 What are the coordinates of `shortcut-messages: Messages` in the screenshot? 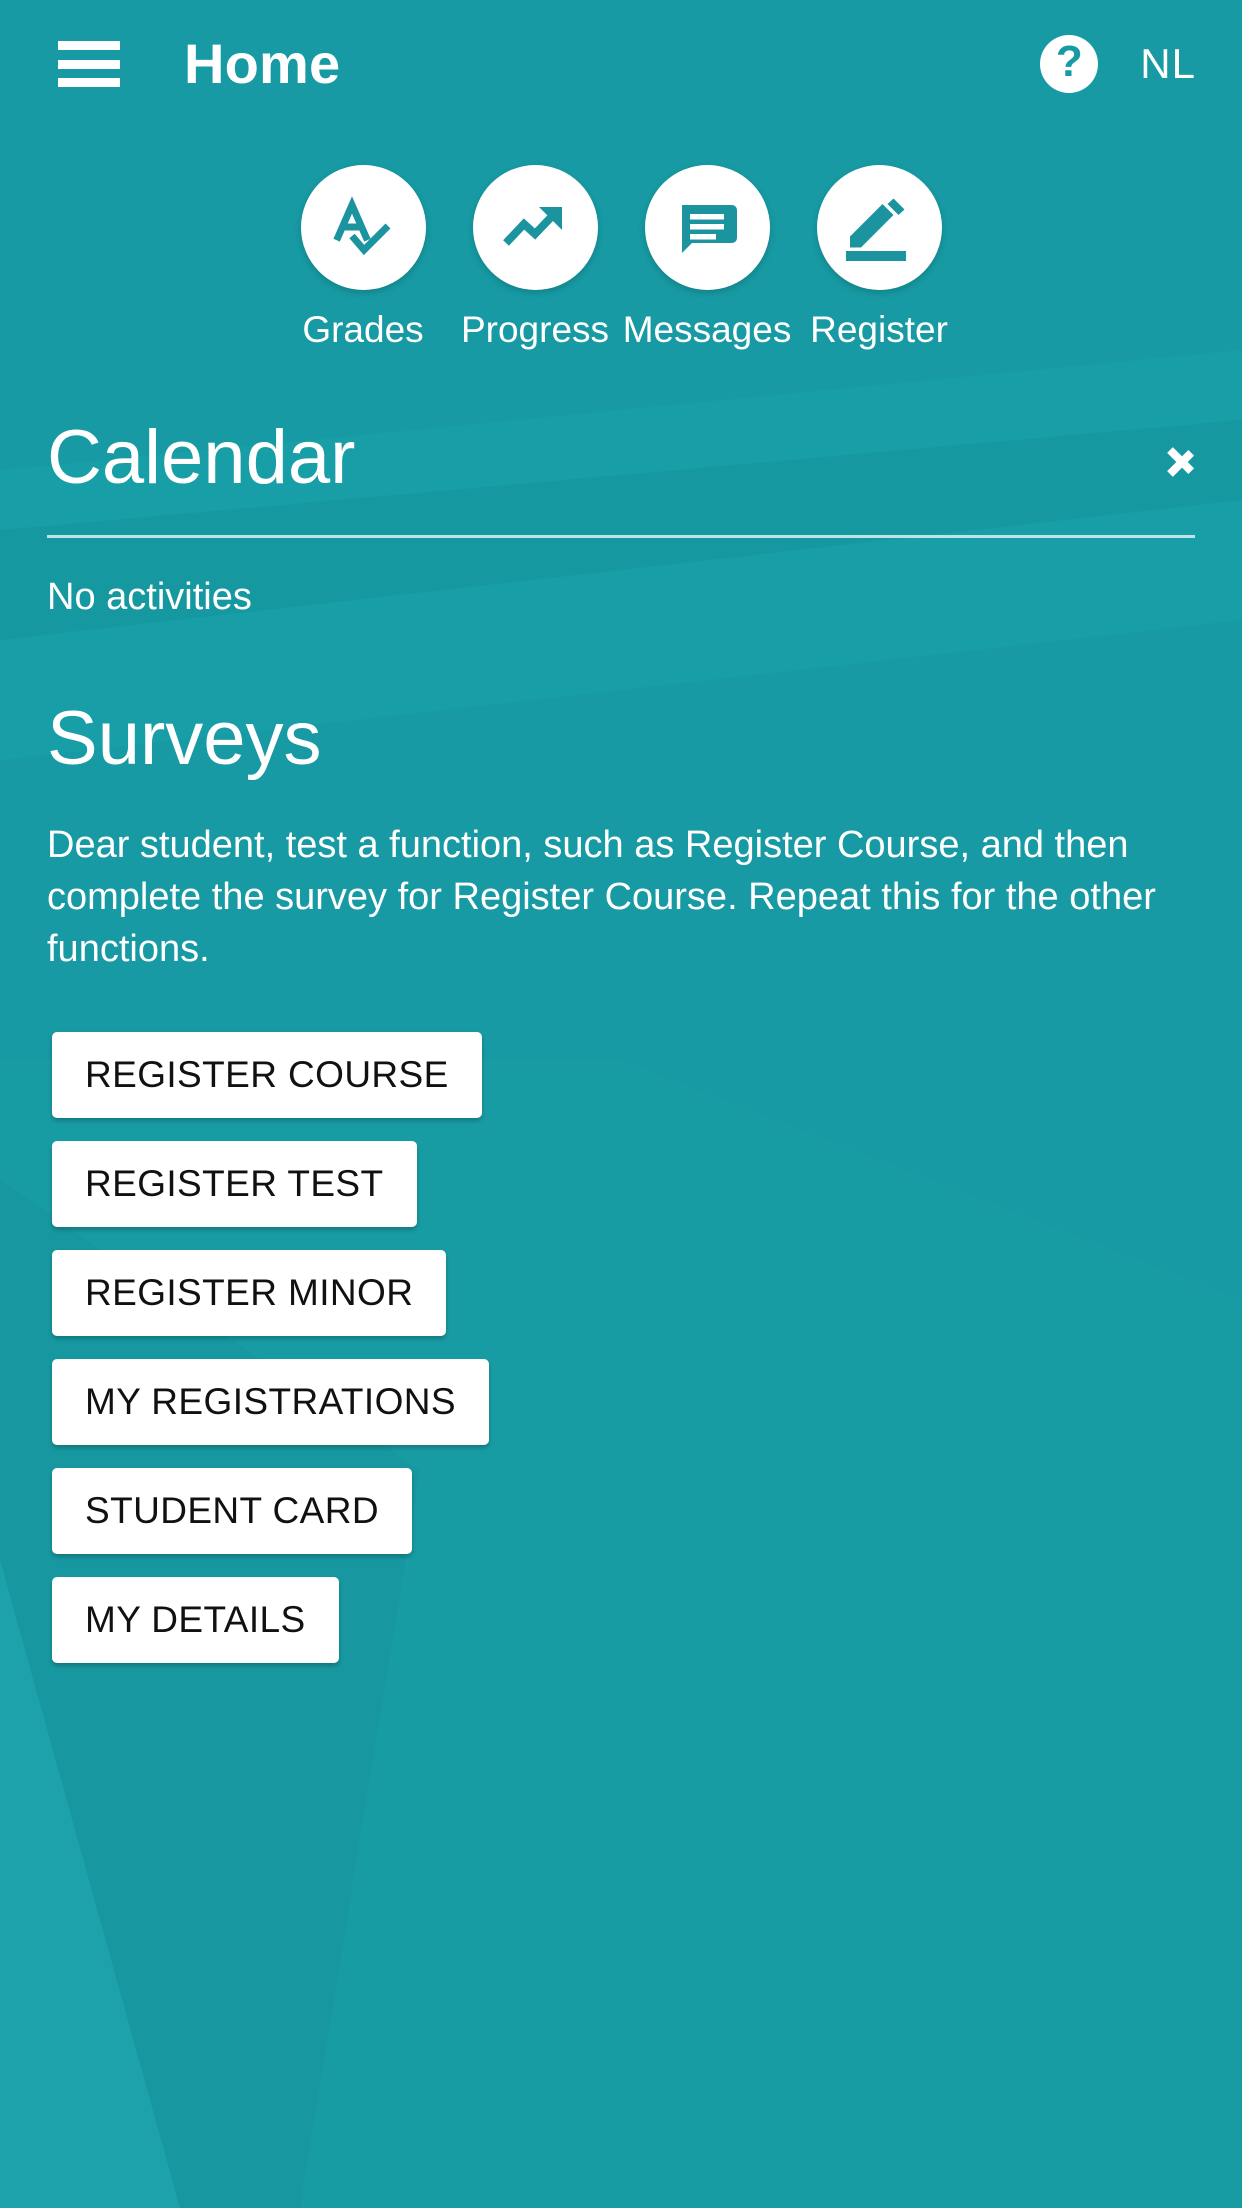 It's located at (707, 258).